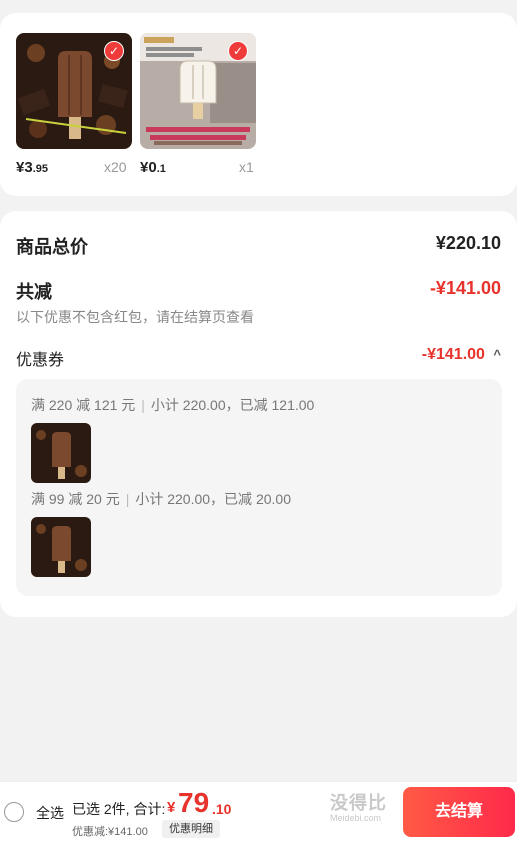 This screenshot has width=517, height=841. Describe the element at coordinates (40, 360) in the screenshot. I see `coupon-label: 优惠券` at that location.